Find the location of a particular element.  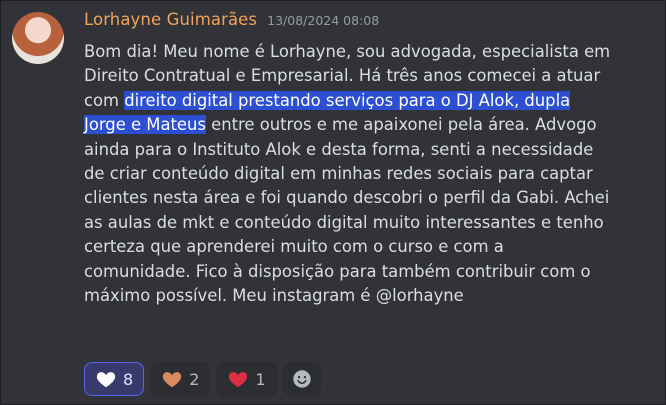

author-name: Lorhayne Guimarães is located at coordinates (170, 19).